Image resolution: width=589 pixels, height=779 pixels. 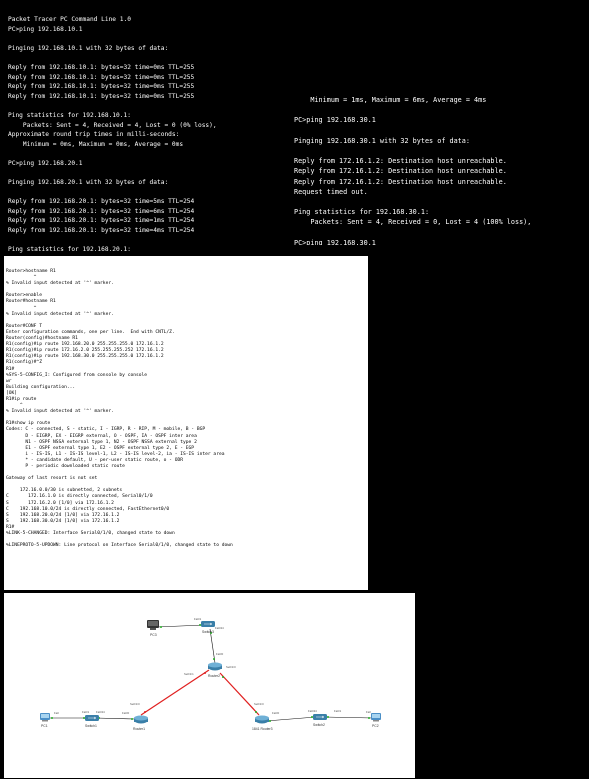 I want to click on link-switch2-pc2, so click(x=348, y=717).